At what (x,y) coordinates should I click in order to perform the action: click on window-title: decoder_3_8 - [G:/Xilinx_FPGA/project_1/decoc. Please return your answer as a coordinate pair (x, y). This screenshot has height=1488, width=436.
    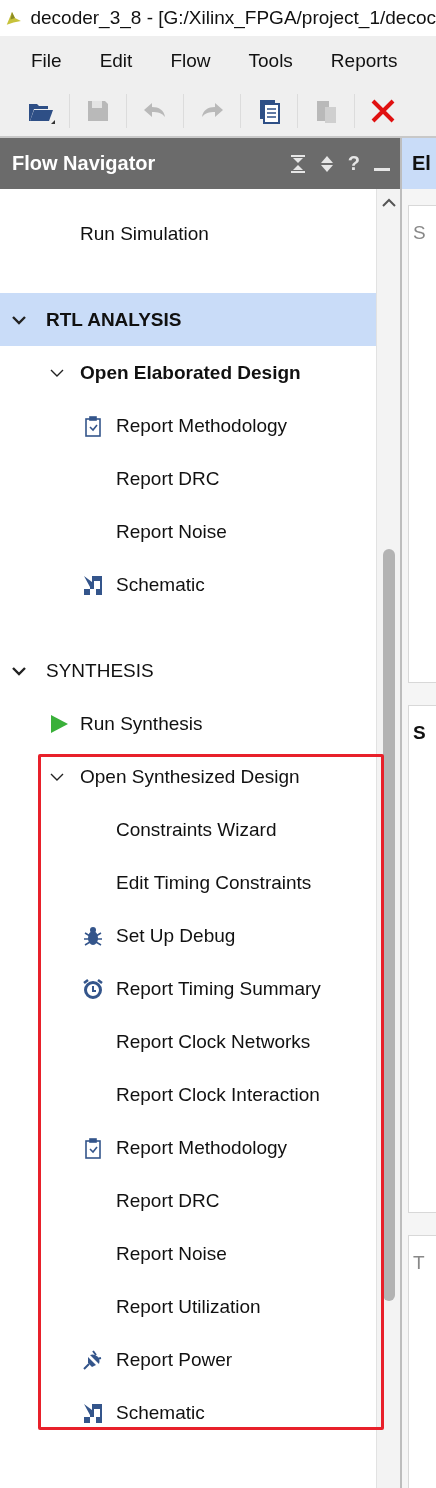
    Looking at the image, I should click on (233, 18).